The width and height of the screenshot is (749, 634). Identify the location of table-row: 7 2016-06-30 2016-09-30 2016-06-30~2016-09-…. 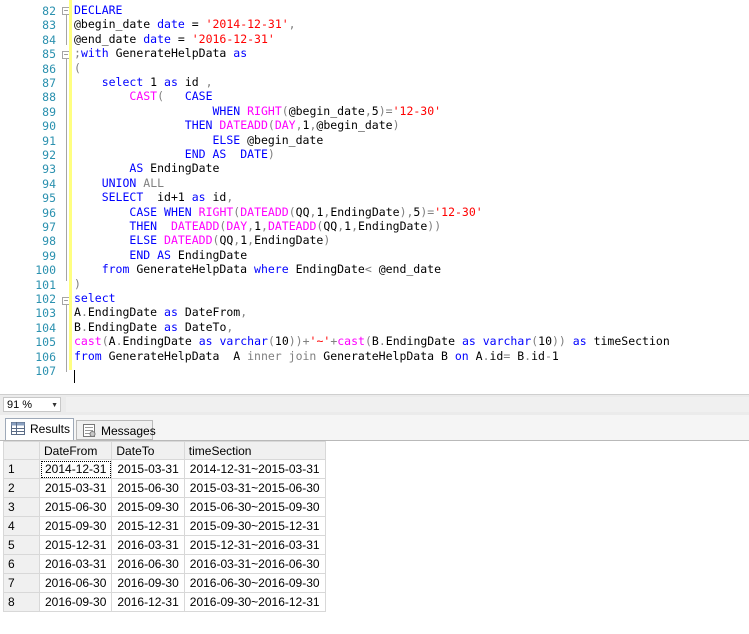
(164, 583).